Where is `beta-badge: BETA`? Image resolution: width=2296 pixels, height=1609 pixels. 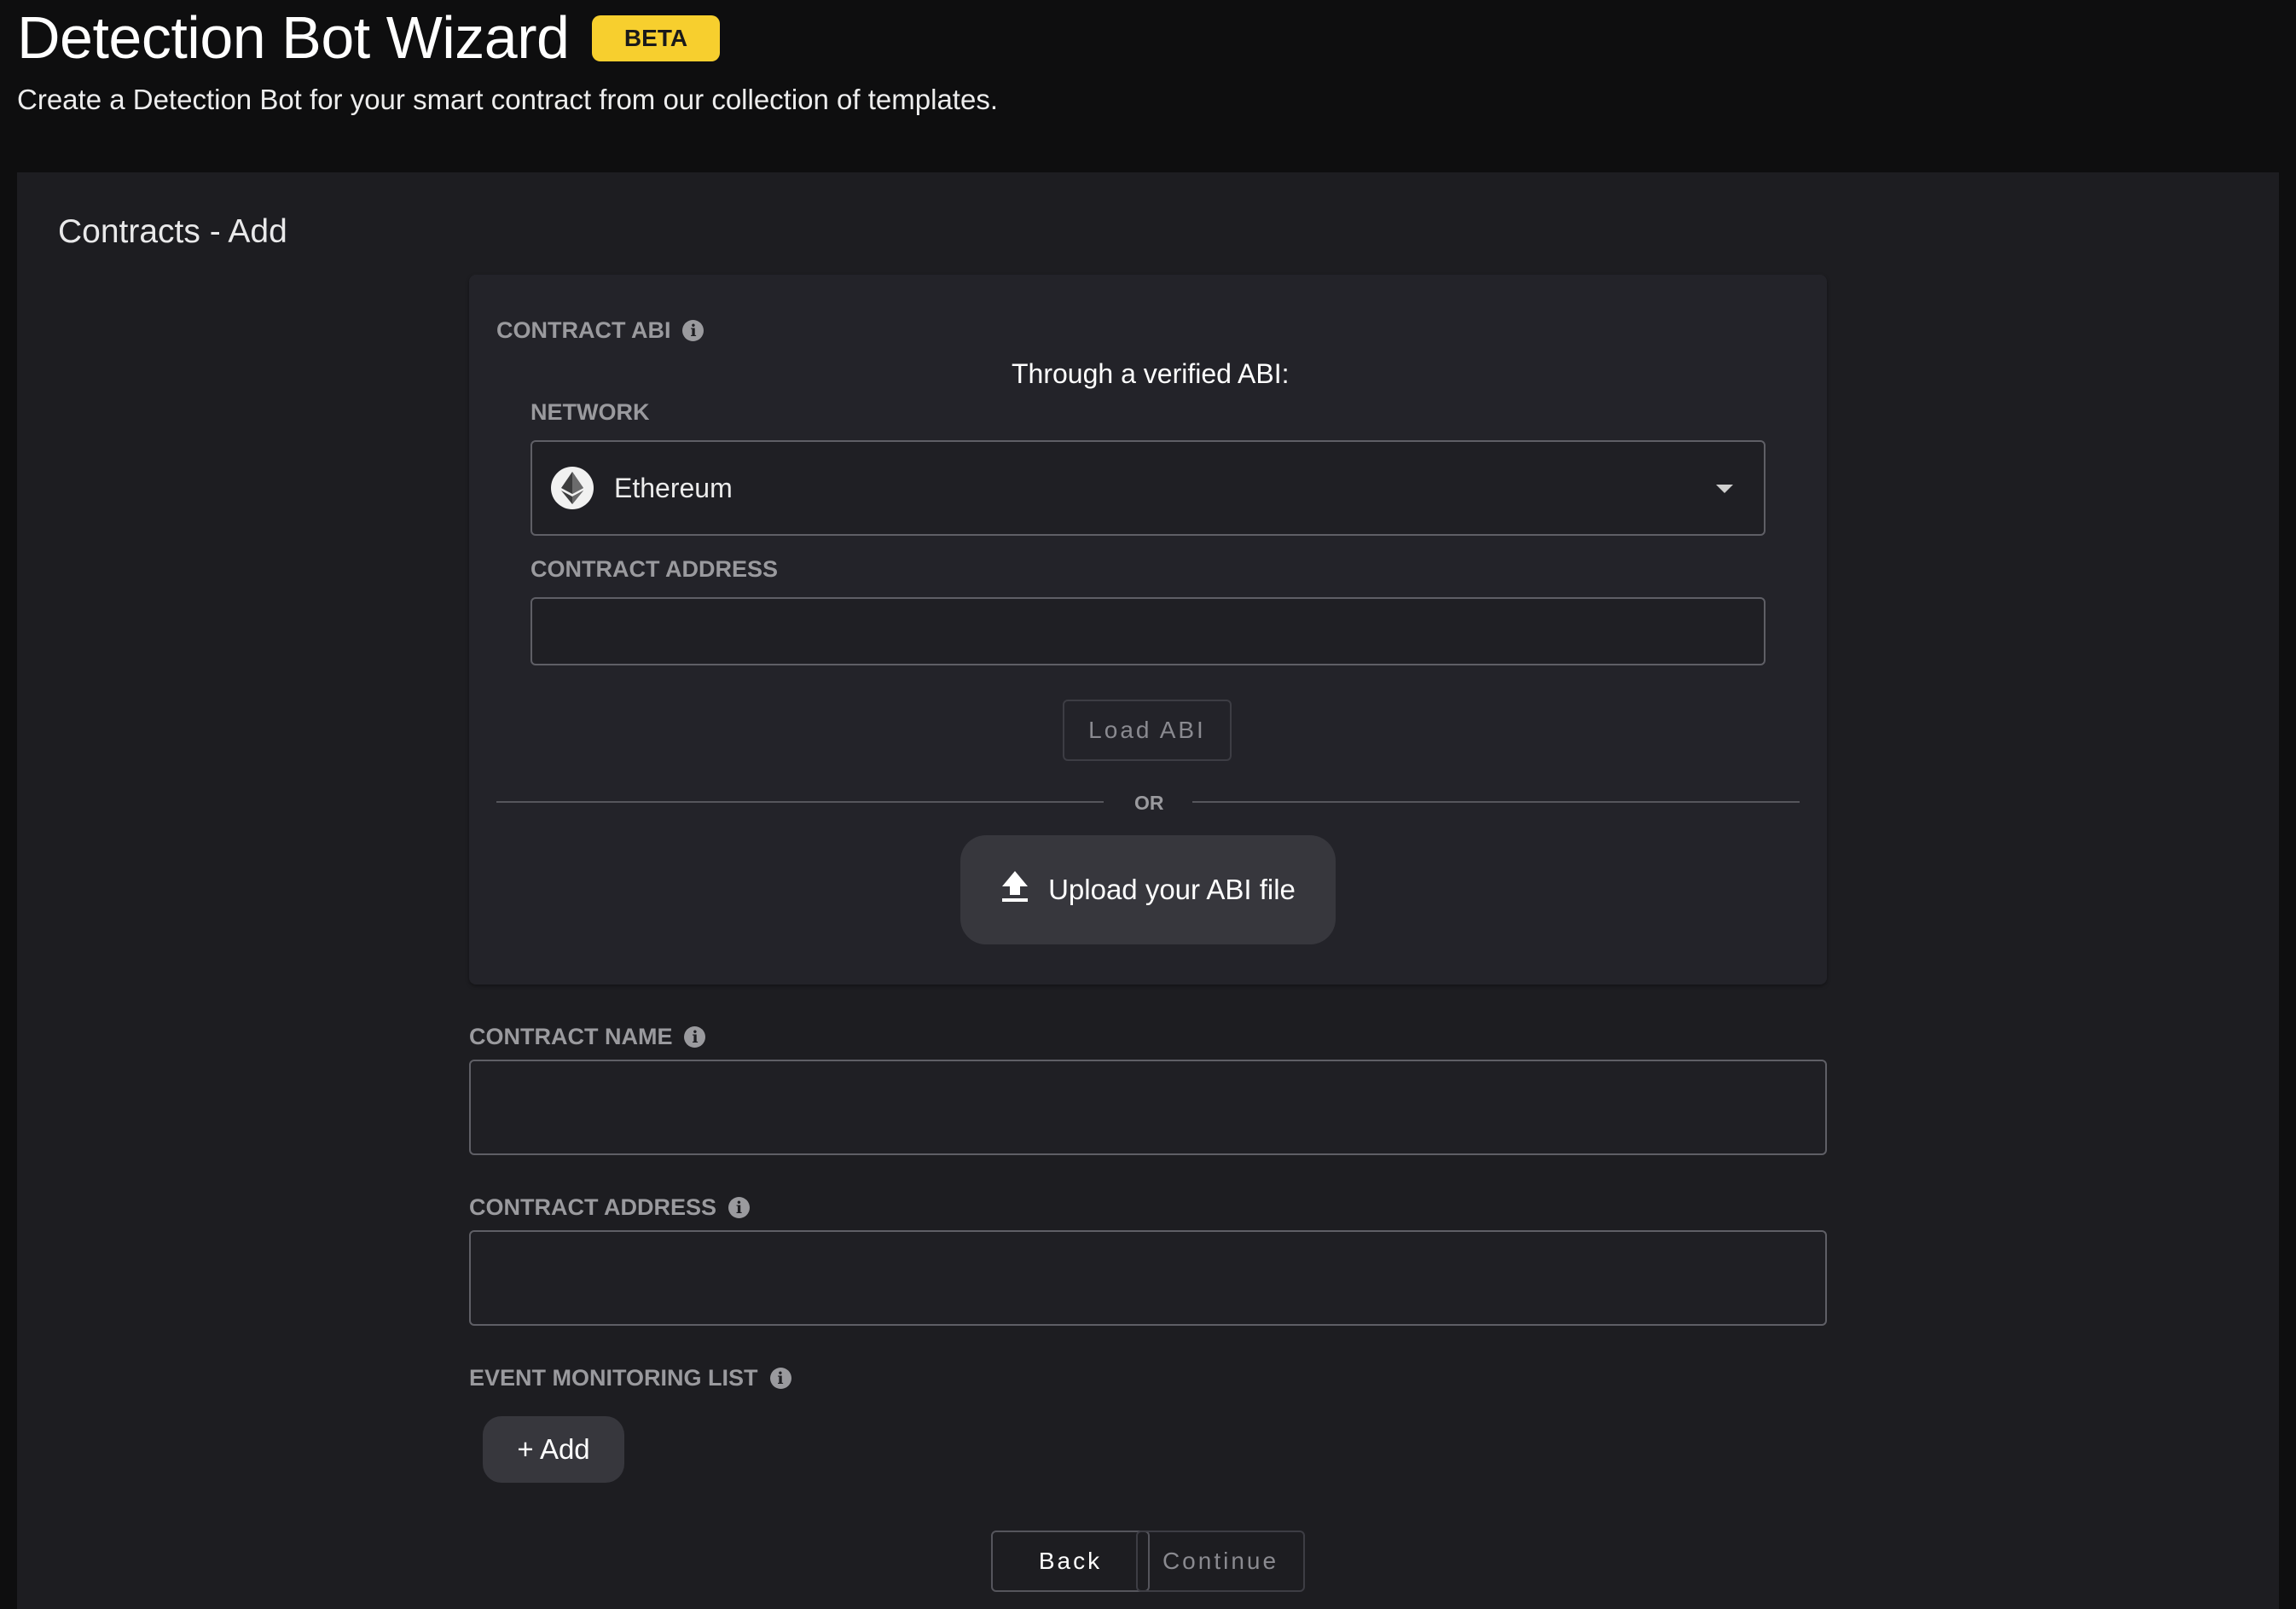 beta-badge: BETA is located at coordinates (656, 38).